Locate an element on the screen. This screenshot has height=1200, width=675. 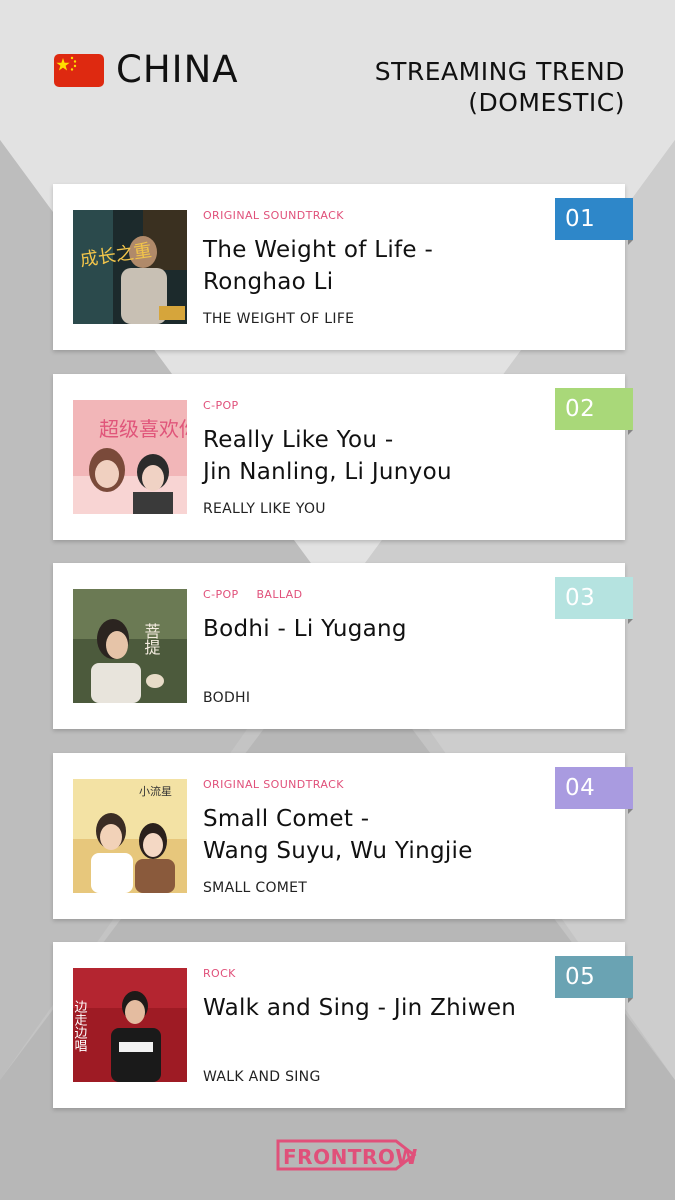
svg-text: 边走边唱 is located at coordinates (80, 1026).